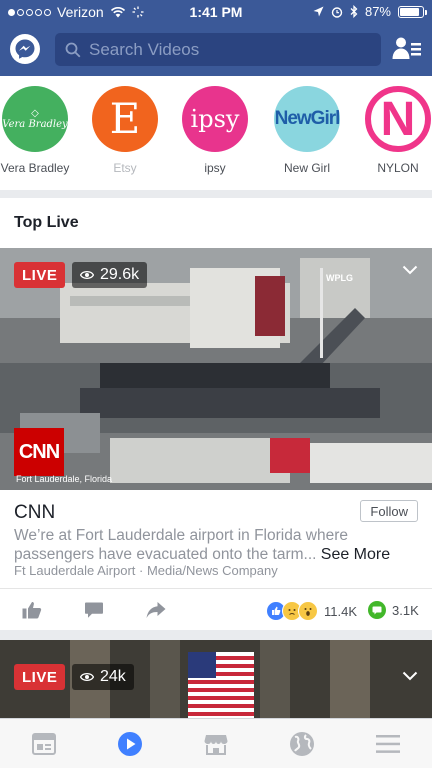  What do you see at coordinates (389, 511) in the screenshot?
I see `follow-button: Follow` at bounding box center [389, 511].